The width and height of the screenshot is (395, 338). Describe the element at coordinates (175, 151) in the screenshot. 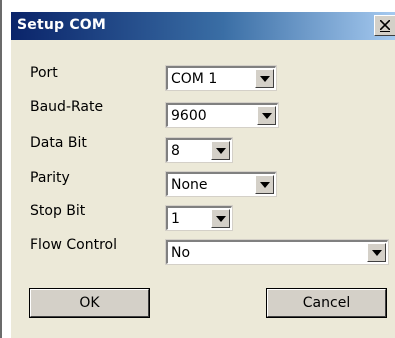

I see `data-bit-value: 8` at that location.